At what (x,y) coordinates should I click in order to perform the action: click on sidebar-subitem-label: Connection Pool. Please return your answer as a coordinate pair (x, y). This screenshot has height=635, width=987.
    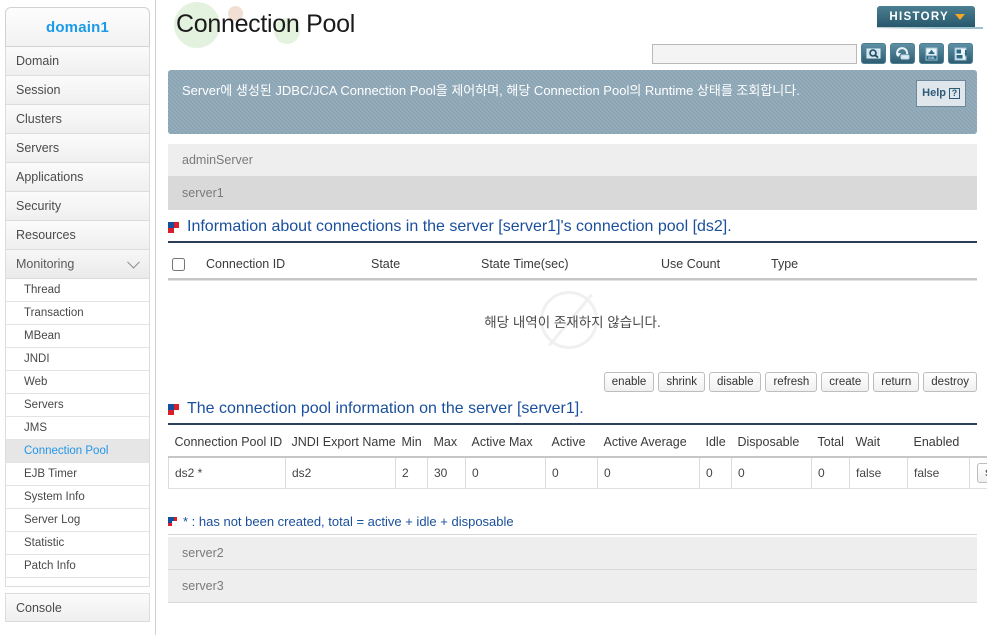
    Looking at the image, I should click on (66, 451).